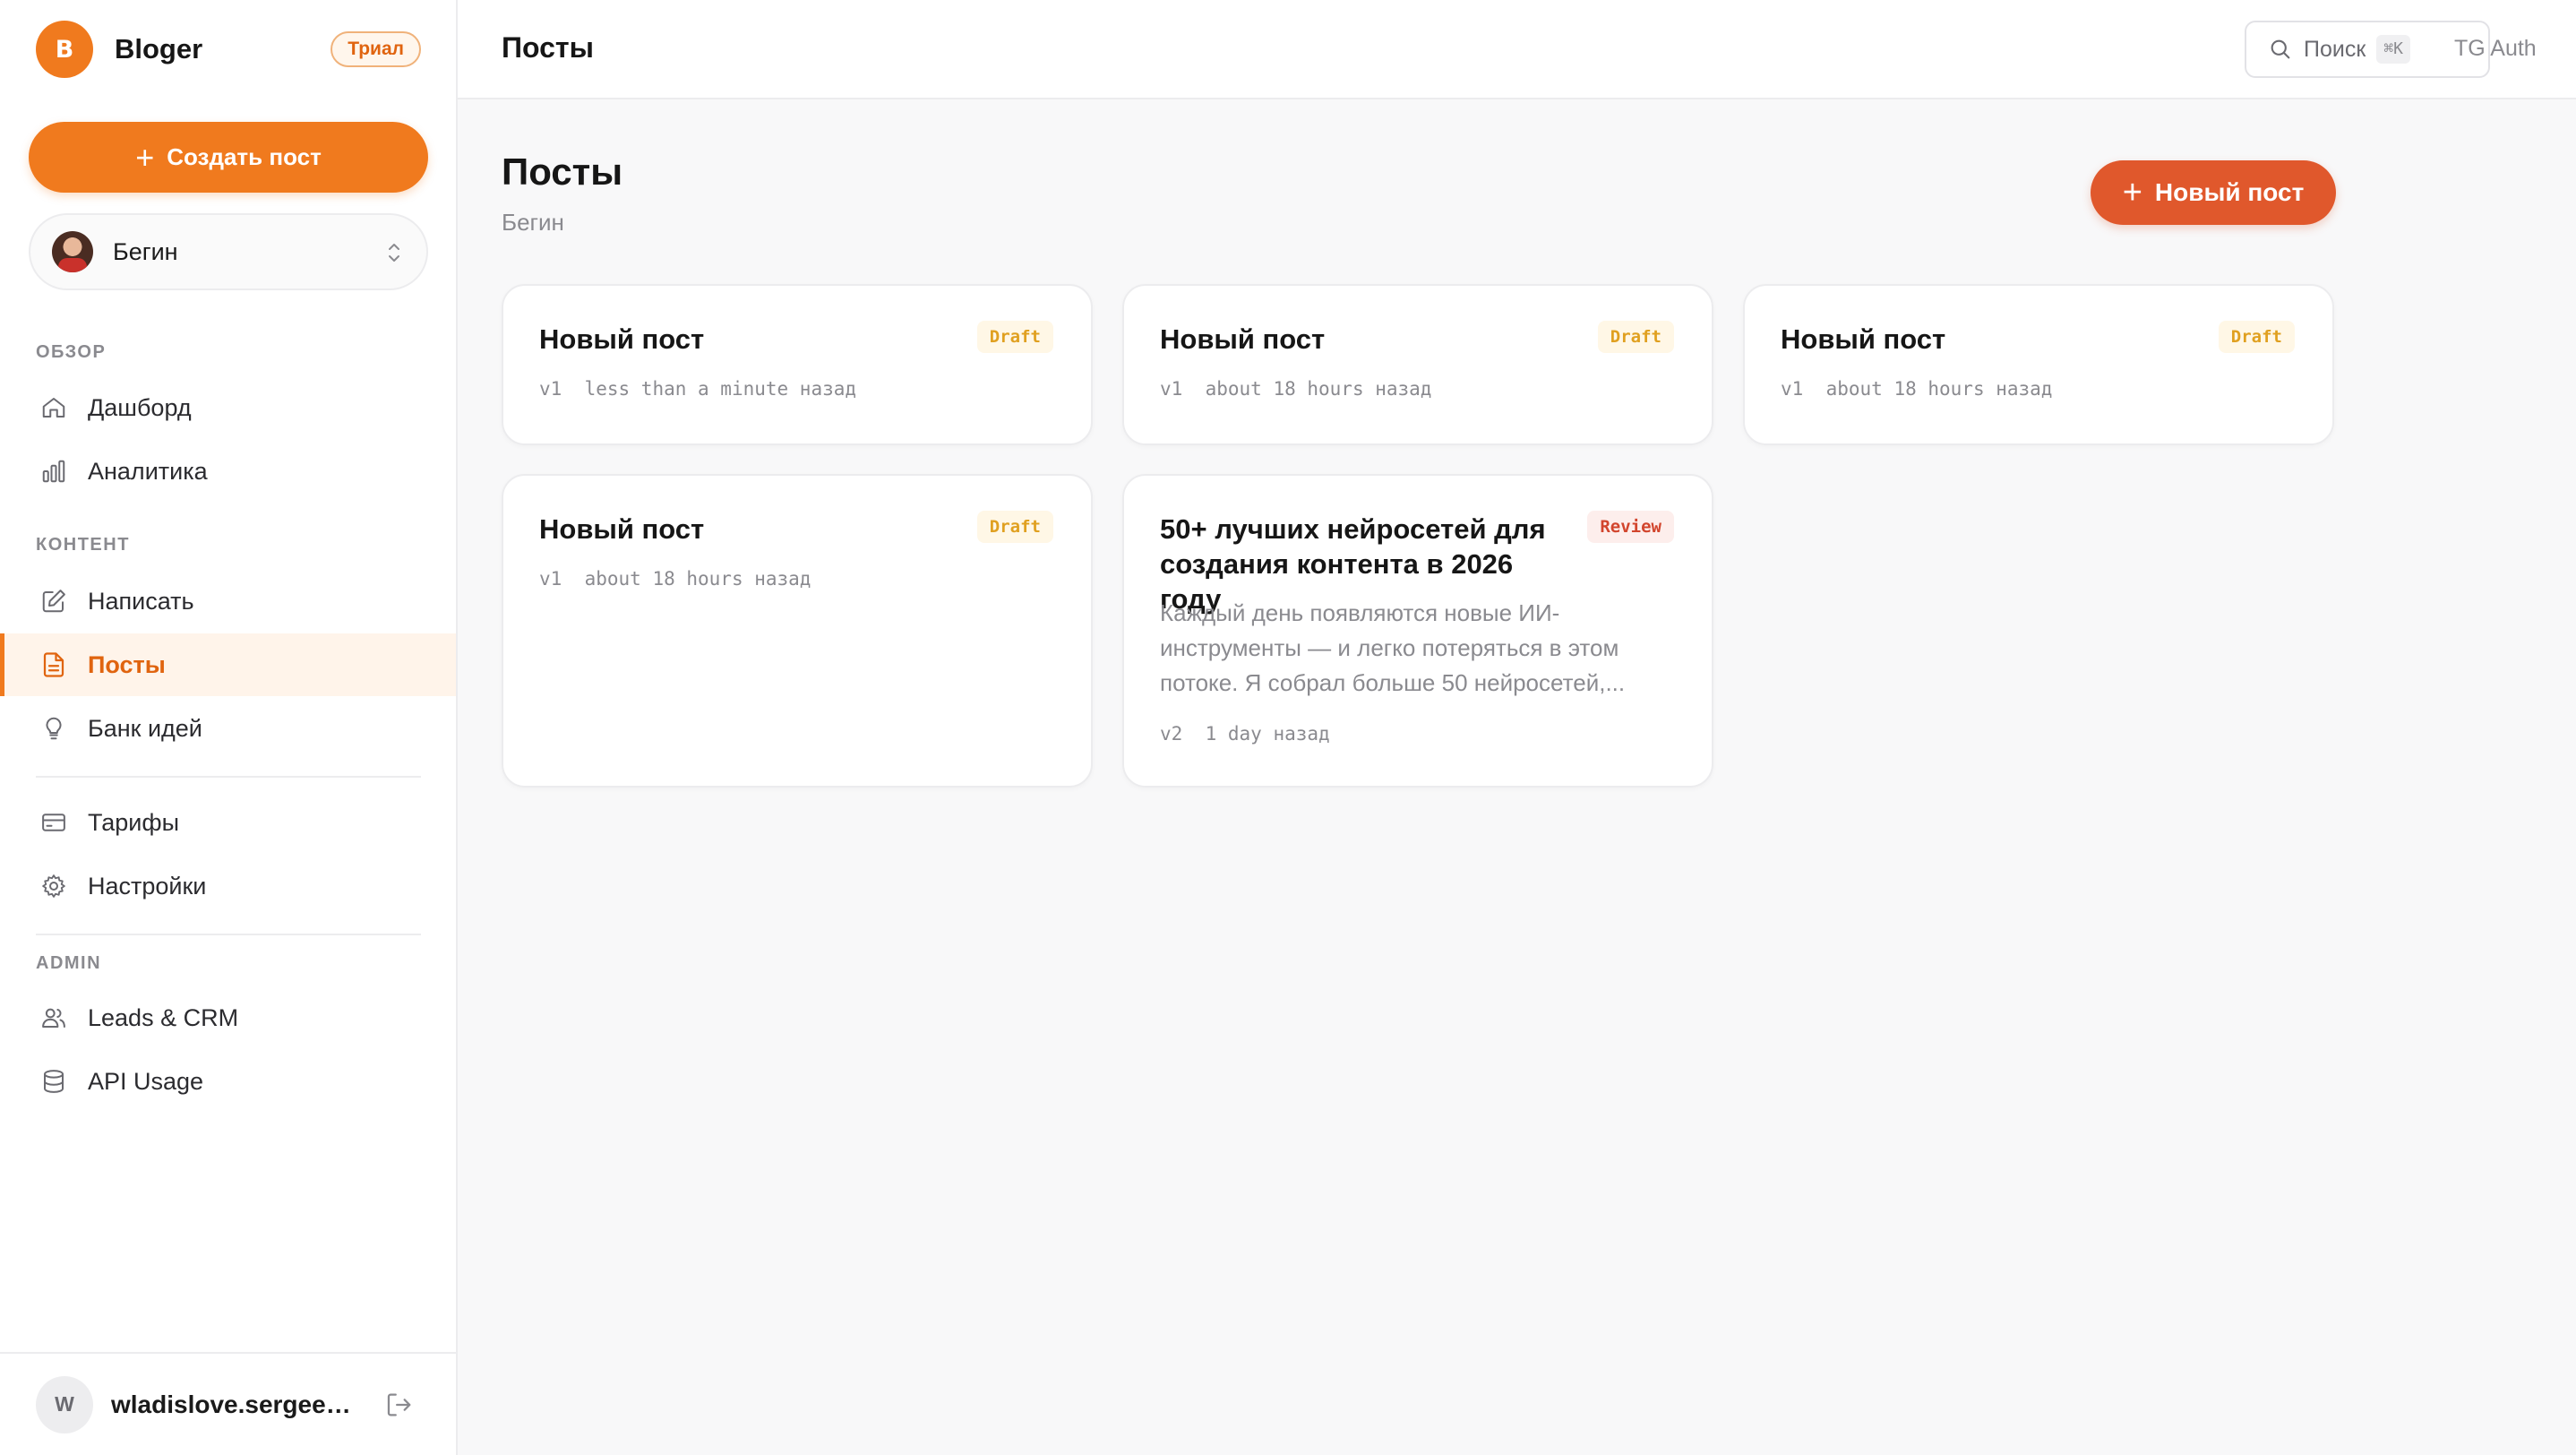  Describe the element at coordinates (69, 963) in the screenshot. I see `section-title-admin: ADMIN` at that location.